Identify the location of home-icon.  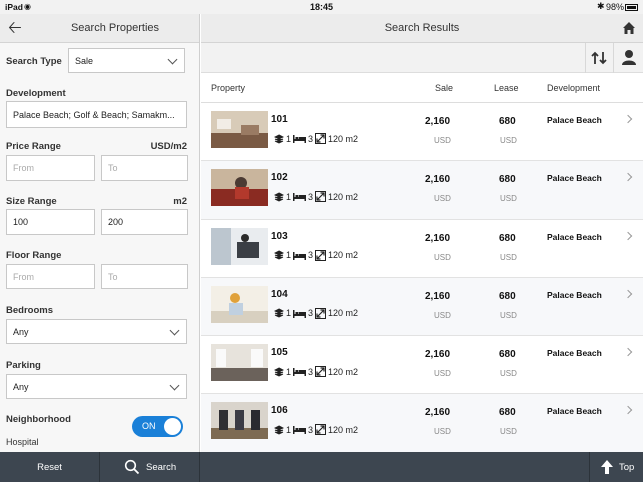
(629, 28).